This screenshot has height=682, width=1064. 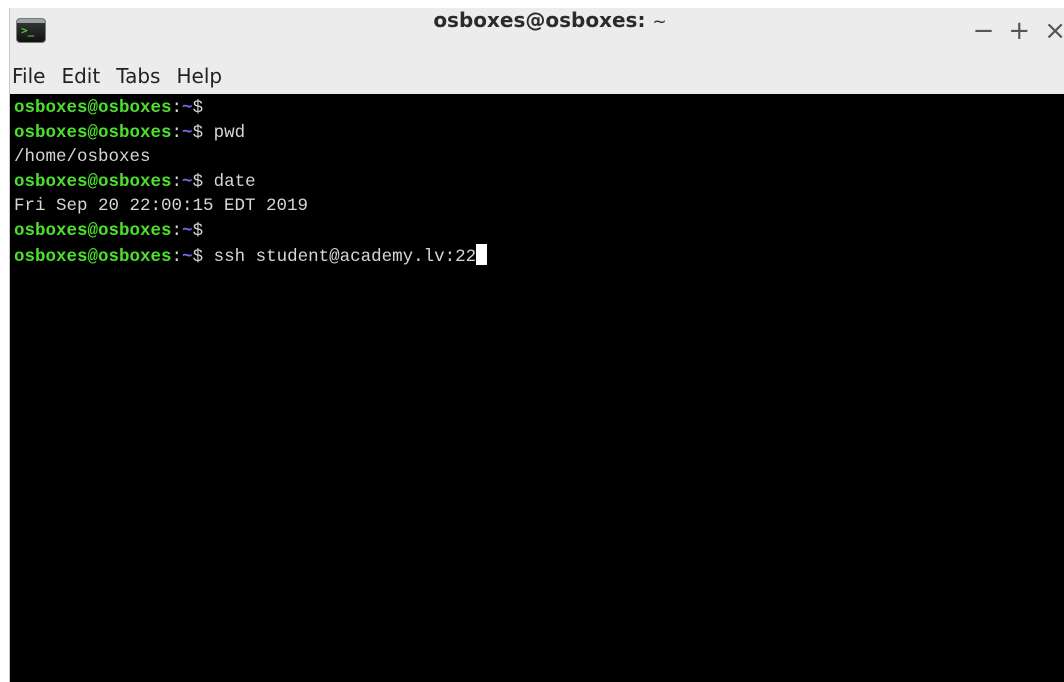 What do you see at coordinates (539, 20) in the screenshot?
I see `window-title-main: osboxes@osboxes:` at bounding box center [539, 20].